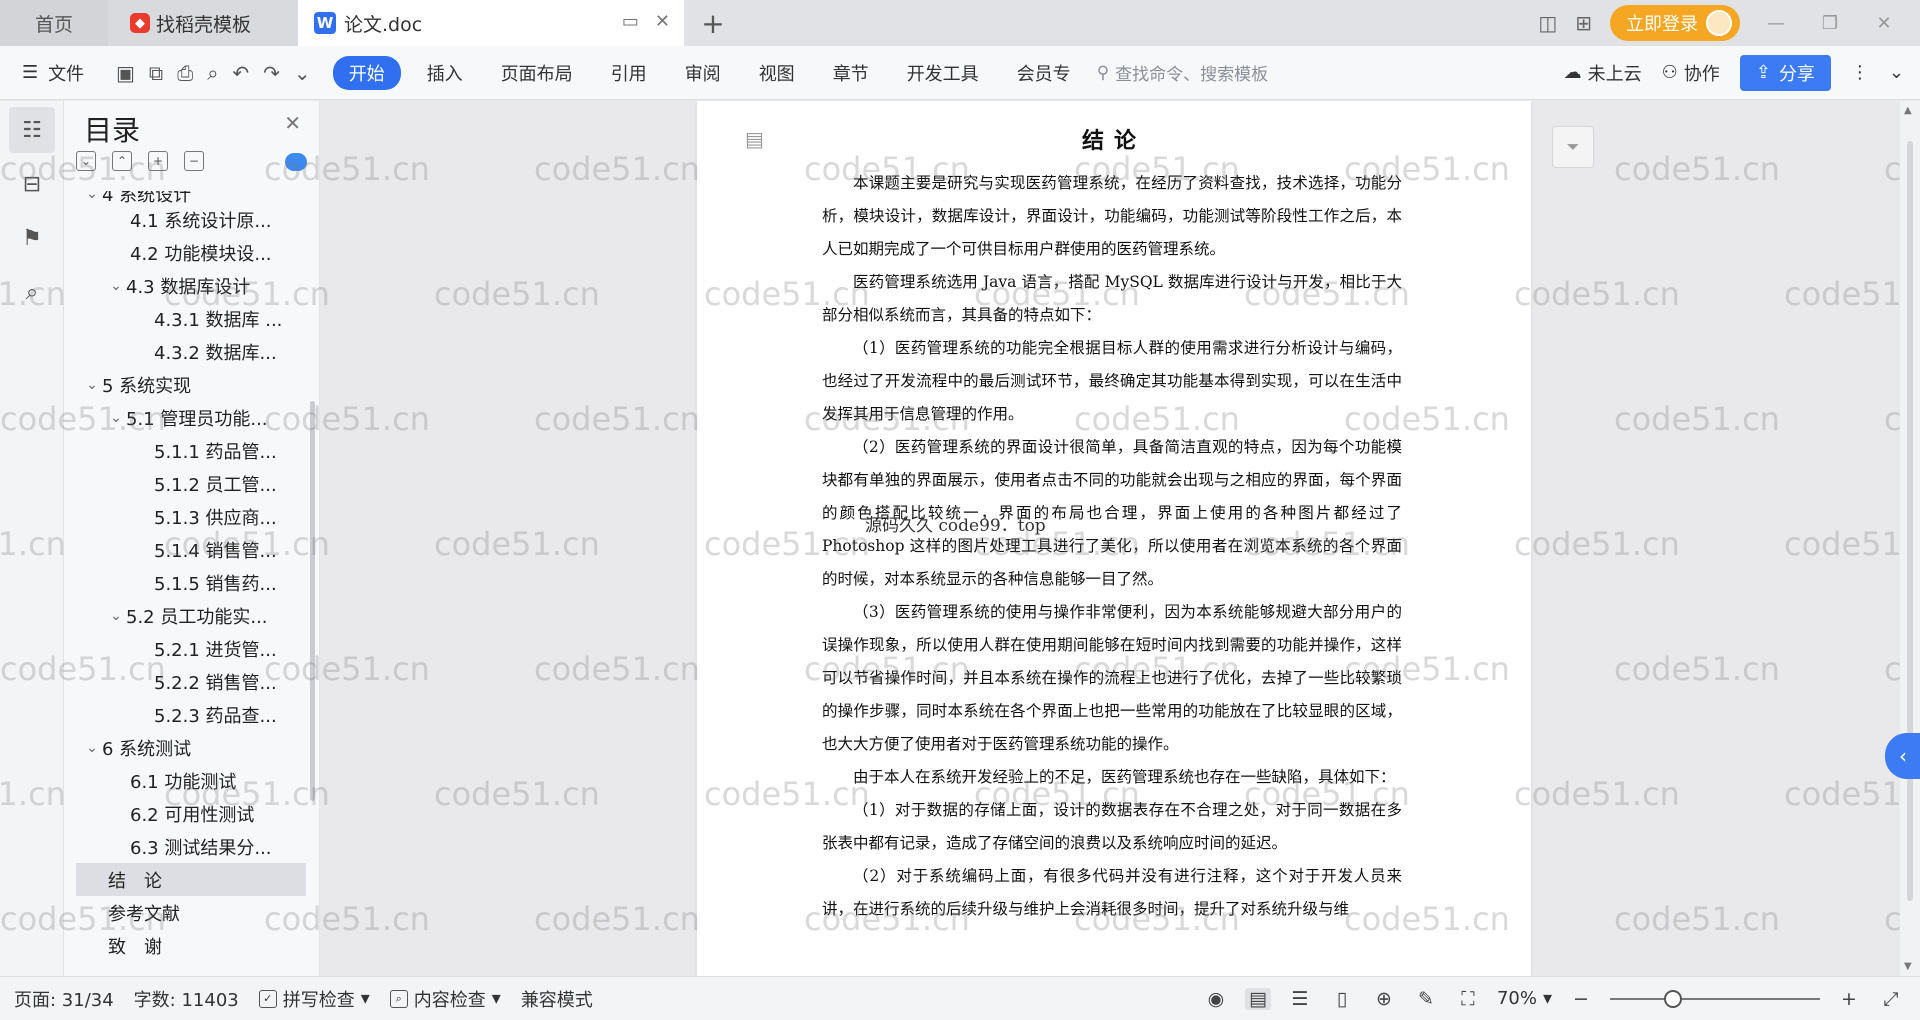 The width and height of the screenshot is (1920, 1020). What do you see at coordinates (1785, 72) in the screenshot?
I see `share-button: ⇪ 分享` at bounding box center [1785, 72].